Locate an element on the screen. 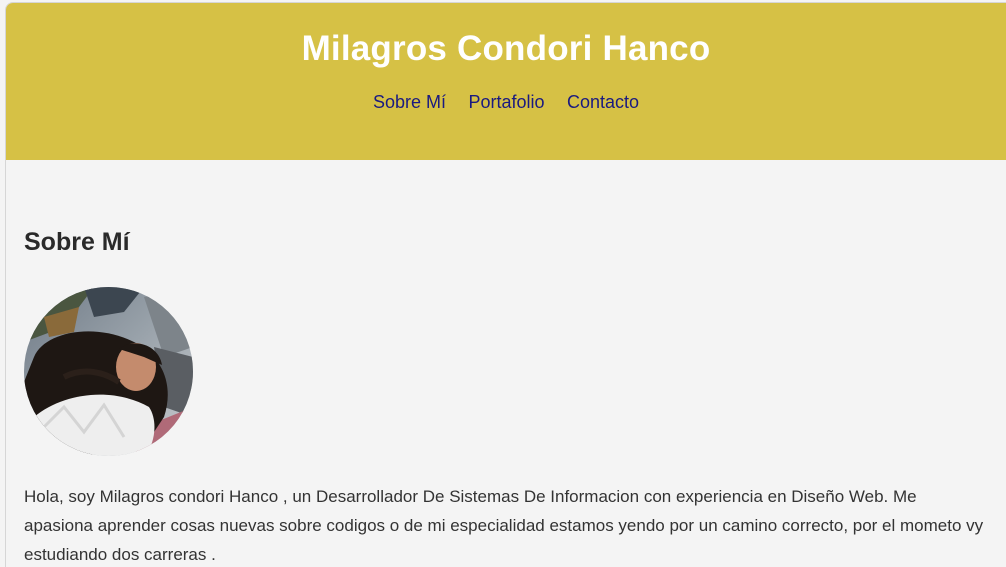 This screenshot has width=1006, height=567. nav-link-contacto: Contacto is located at coordinates (603, 102).